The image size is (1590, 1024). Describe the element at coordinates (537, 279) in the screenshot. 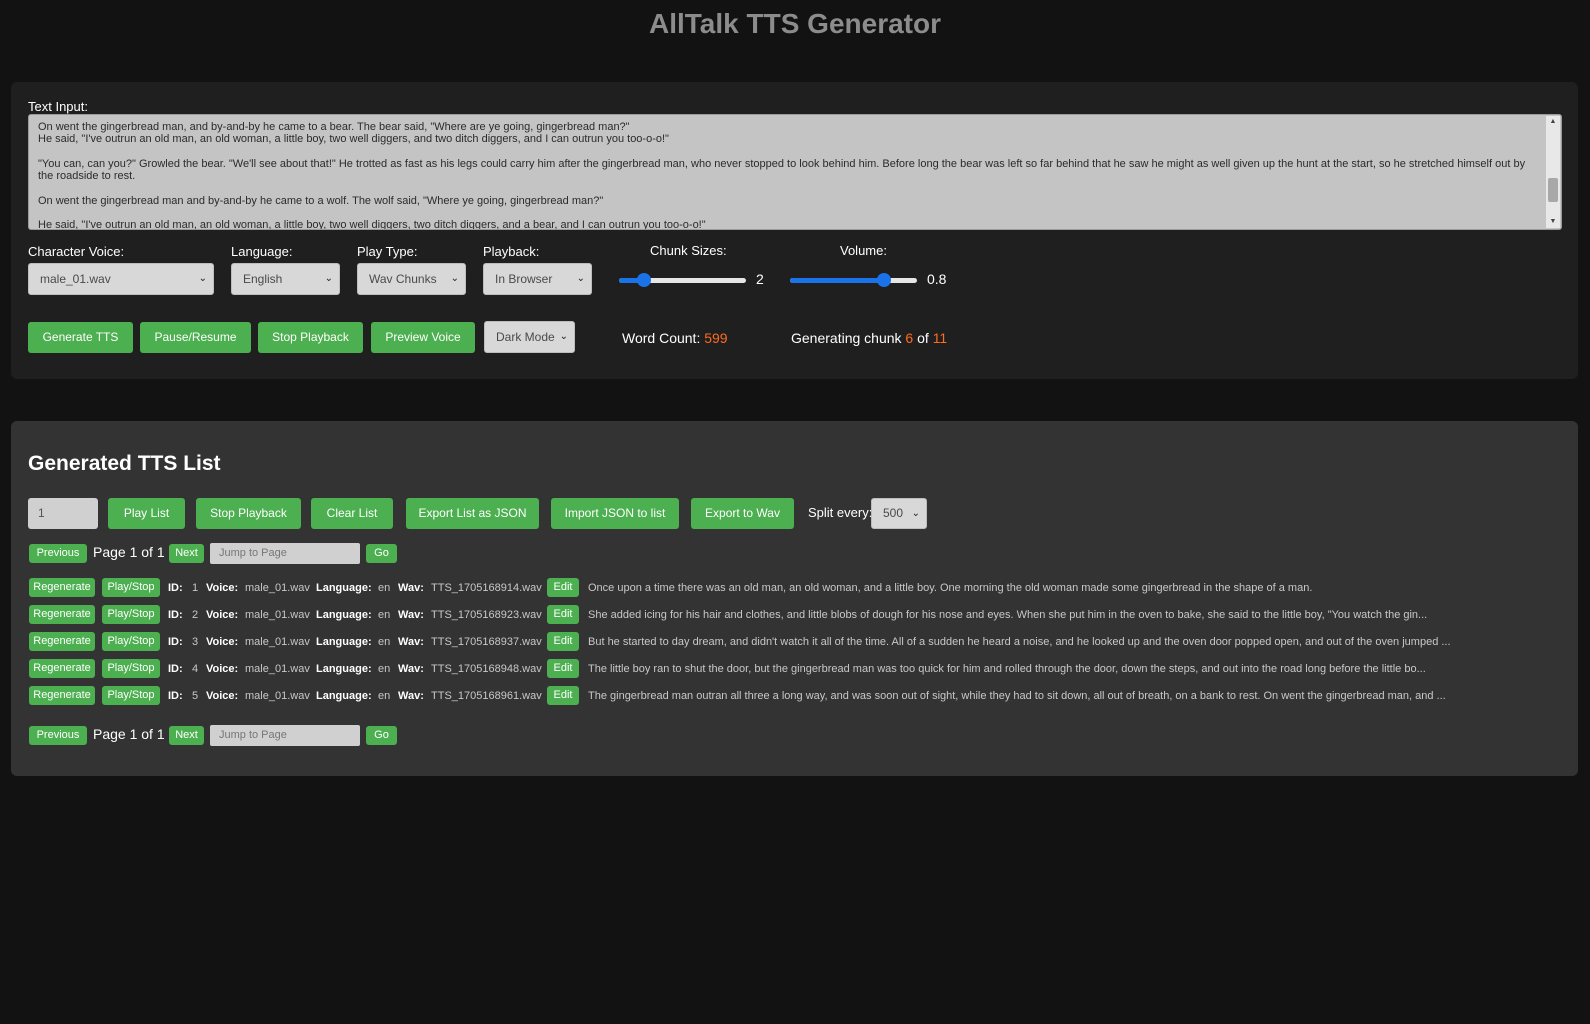

I see `playback-select: In Browser ⌄` at that location.